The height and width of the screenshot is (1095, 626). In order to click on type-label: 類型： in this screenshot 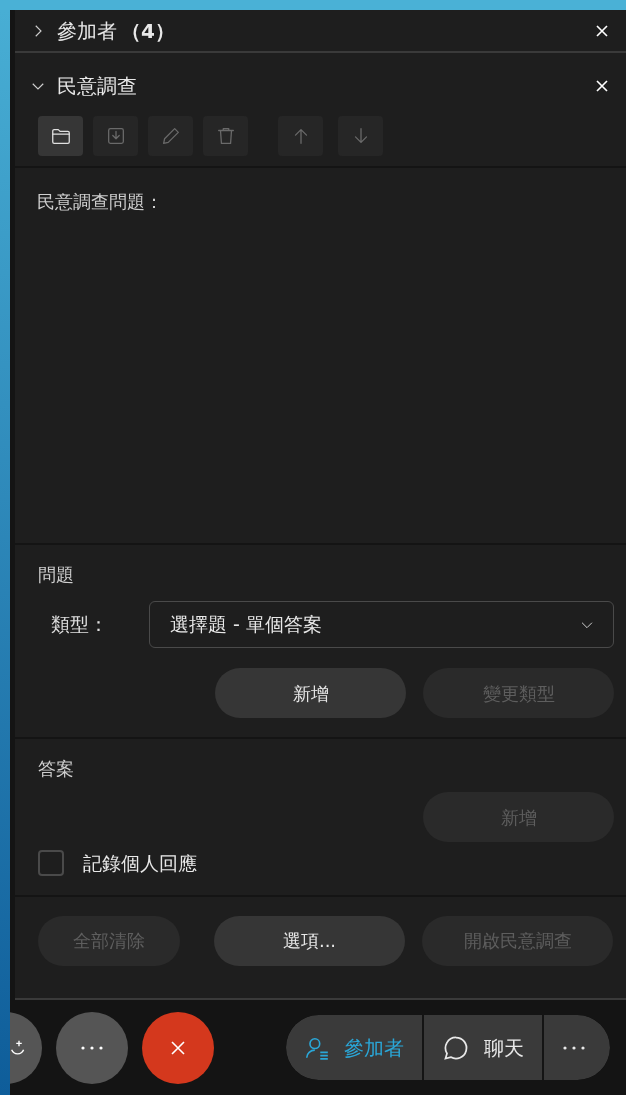, I will do `click(80, 625)`.